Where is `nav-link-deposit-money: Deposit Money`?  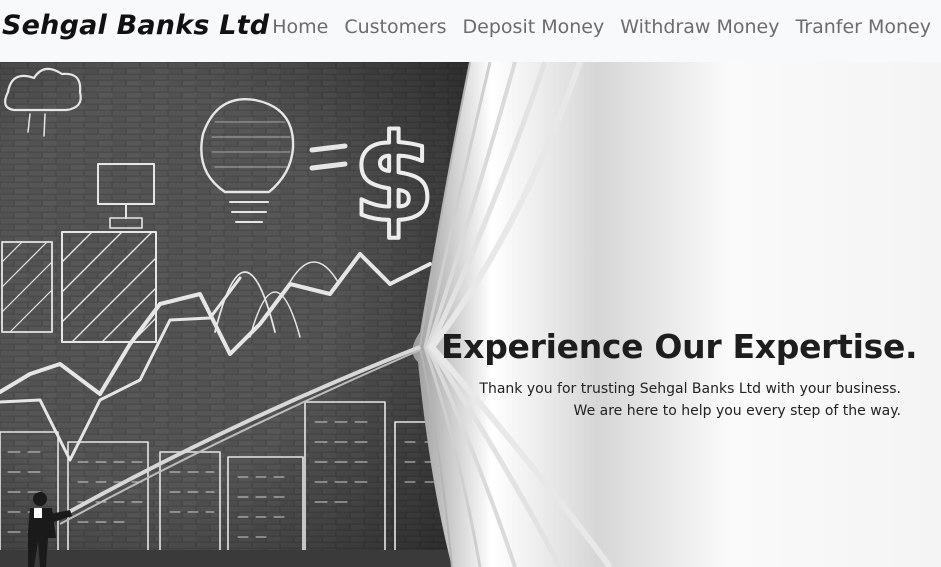
nav-link-deposit-money: Deposit Money is located at coordinates (534, 27).